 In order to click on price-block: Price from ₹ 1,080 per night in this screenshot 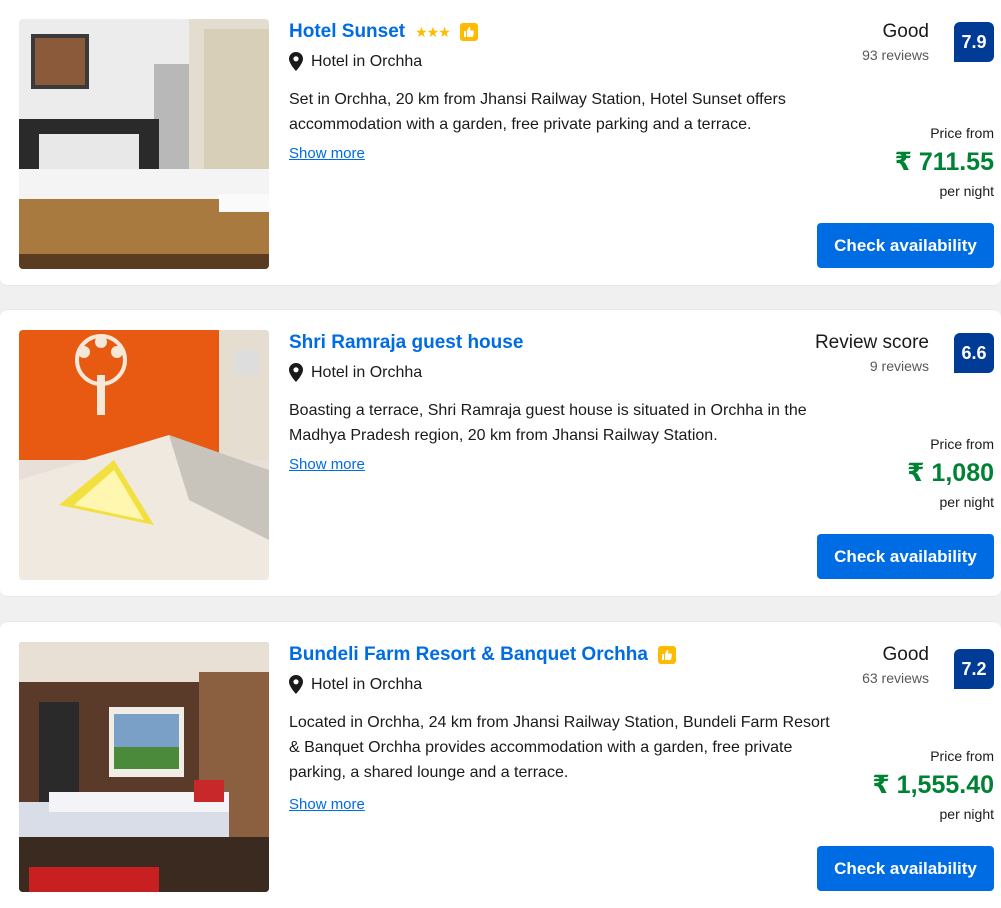, I will do `click(950, 473)`.